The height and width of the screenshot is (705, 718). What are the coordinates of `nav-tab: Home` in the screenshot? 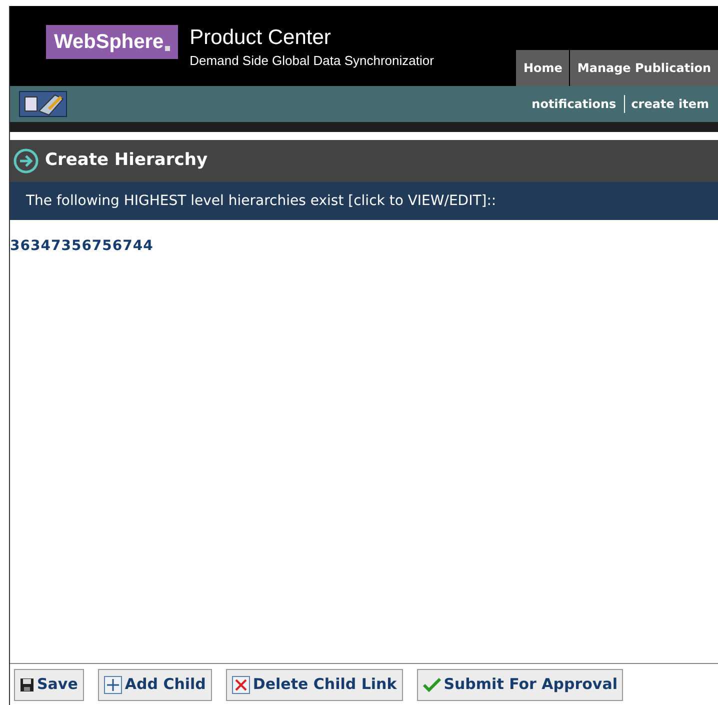 It's located at (543, 68).